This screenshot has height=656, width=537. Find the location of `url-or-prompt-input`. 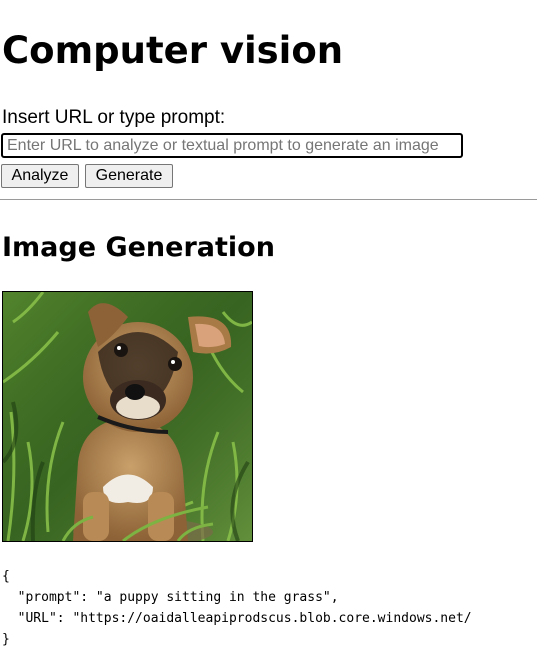

url-or-prompt-input is located at coordinates (232, 145).